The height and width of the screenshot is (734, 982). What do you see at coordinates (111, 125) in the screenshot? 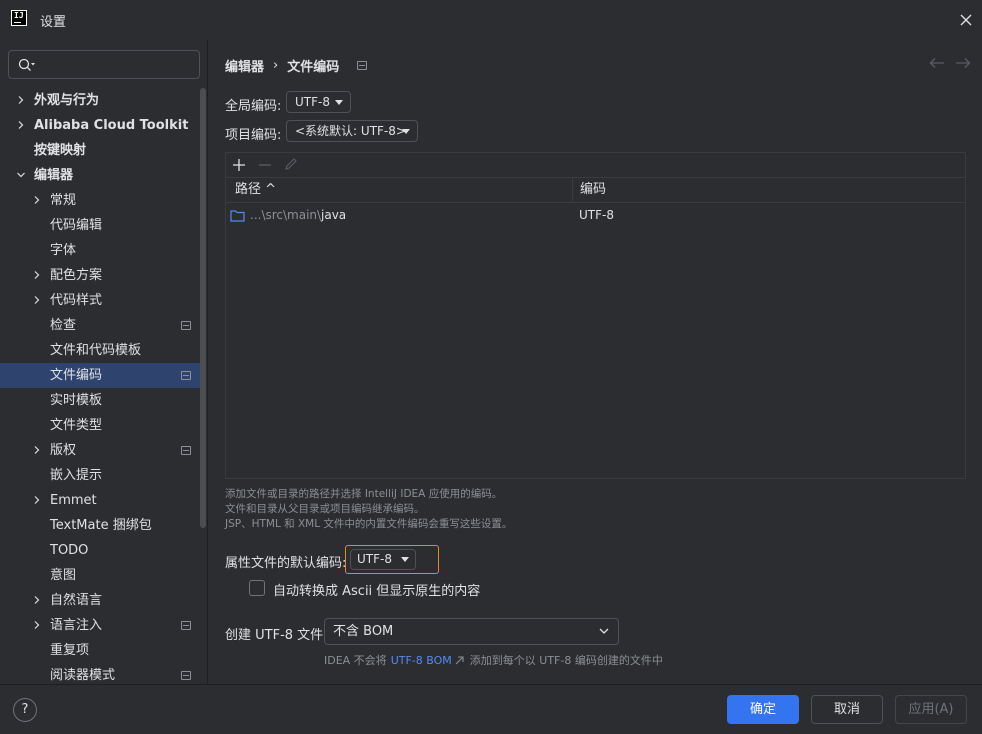
I see `sidebar-item-label: Alibaba Cloud Toolkit` at bounding box center [111, 125].